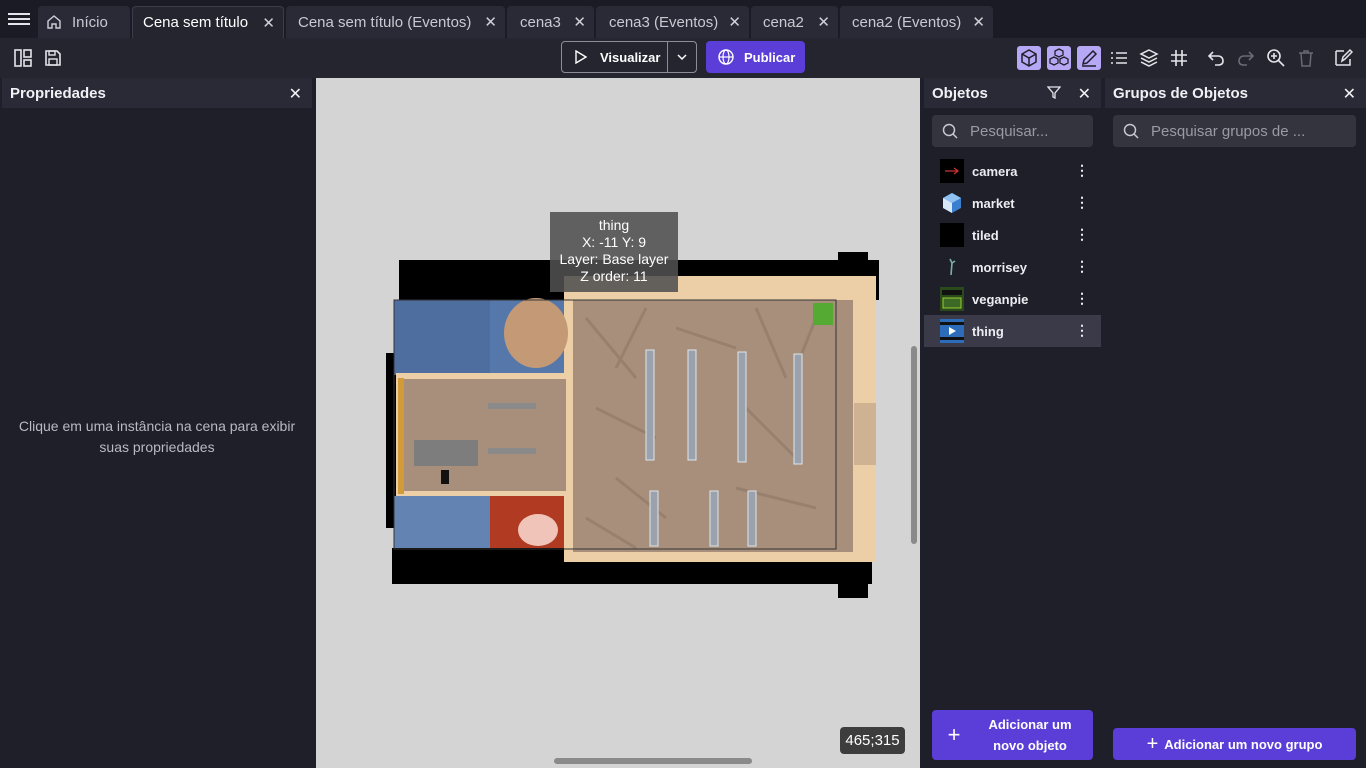 The width and height of the screenshot is (1366, 768). I want to click on tab-label: cena2 (Eventos), so click(907, 22).